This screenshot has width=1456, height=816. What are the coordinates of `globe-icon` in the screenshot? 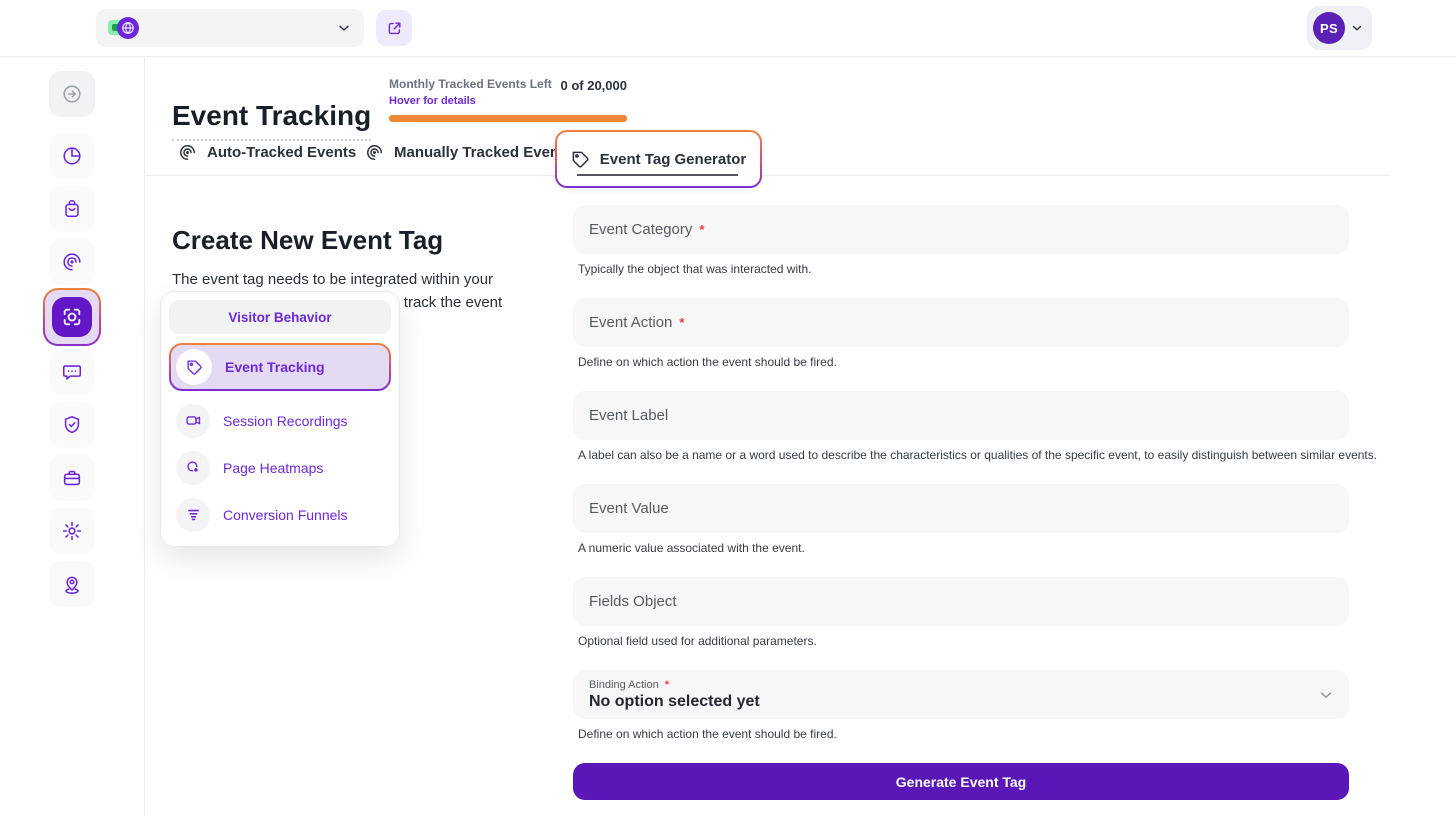 It's located at (128, 28).